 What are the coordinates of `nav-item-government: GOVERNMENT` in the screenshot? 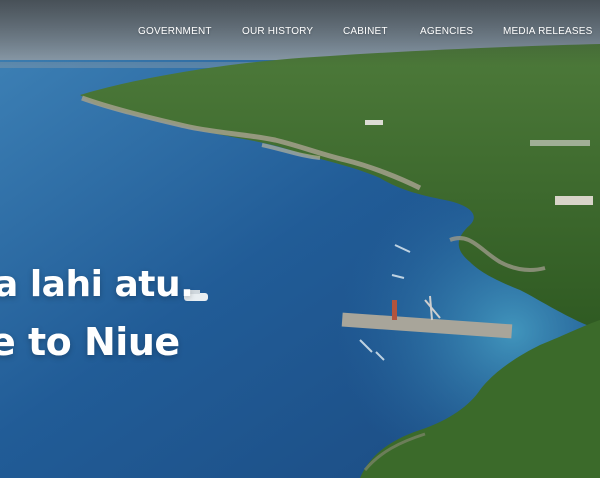 It's located at (175, 32).